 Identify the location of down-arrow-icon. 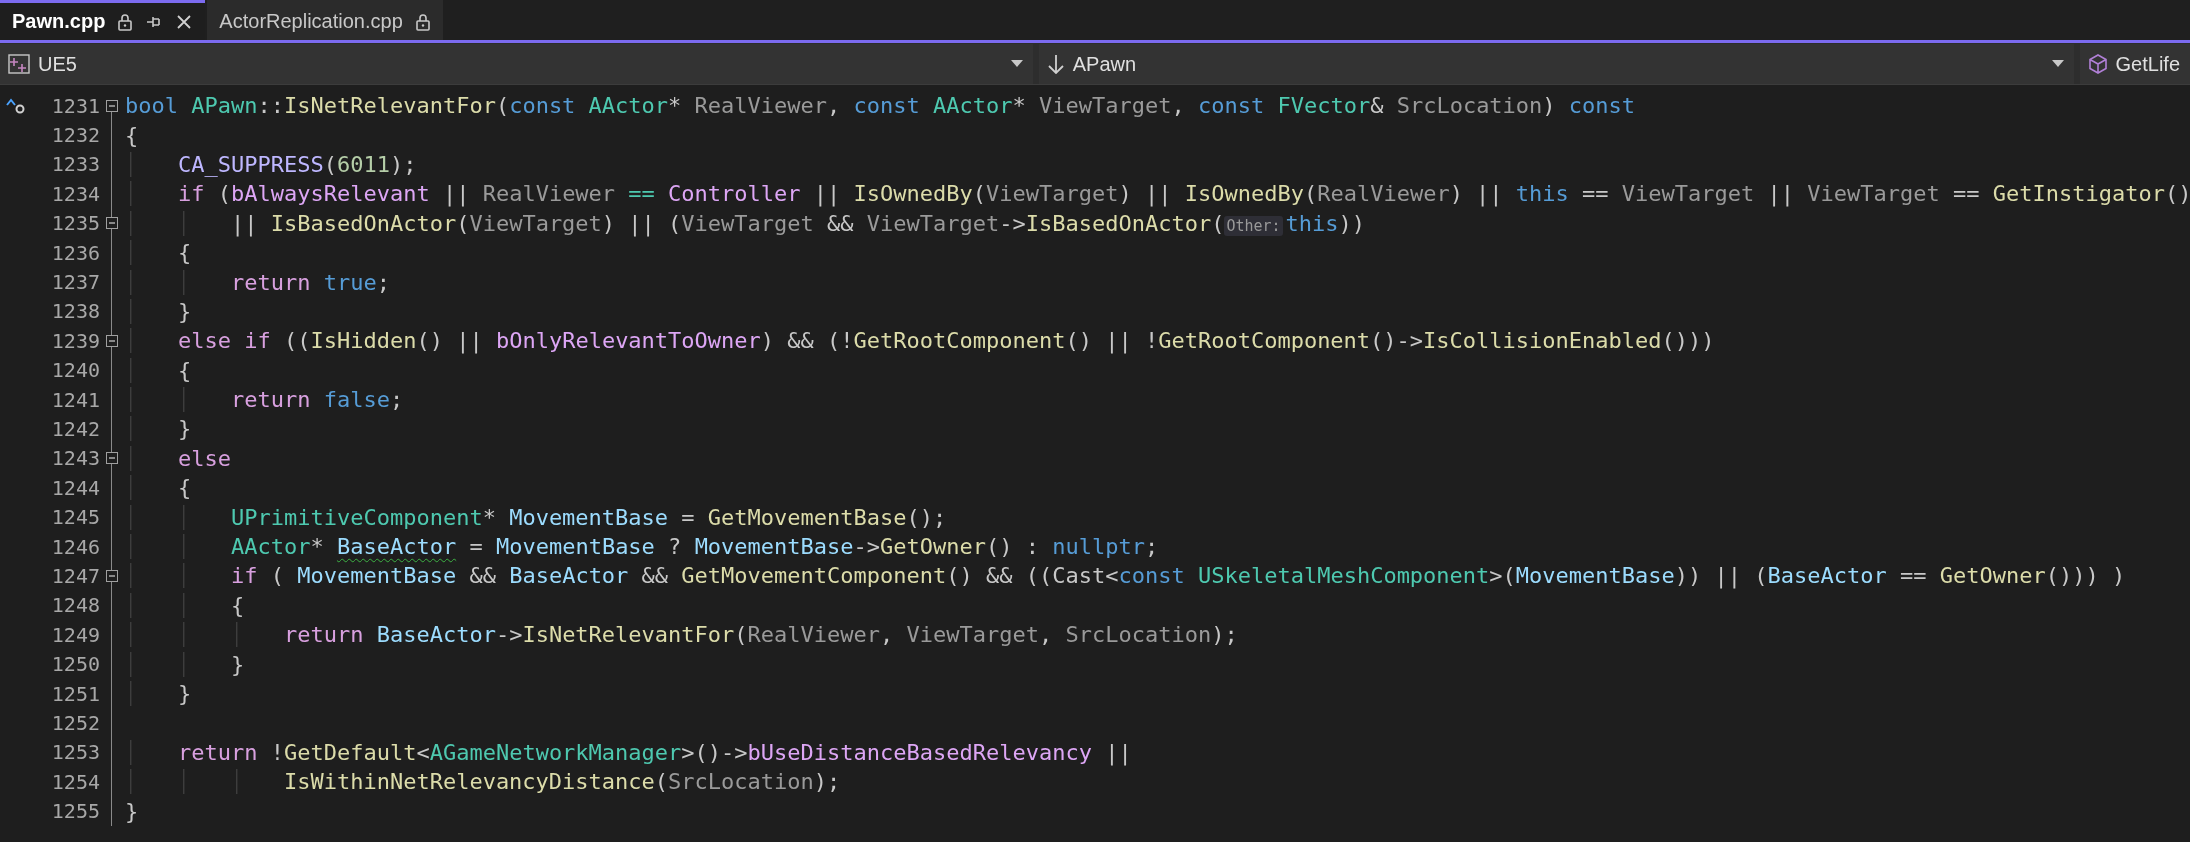
(1055, 64).